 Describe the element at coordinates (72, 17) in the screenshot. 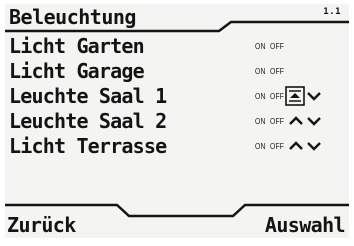

I see `page-title: Beleuchtung` at that location.